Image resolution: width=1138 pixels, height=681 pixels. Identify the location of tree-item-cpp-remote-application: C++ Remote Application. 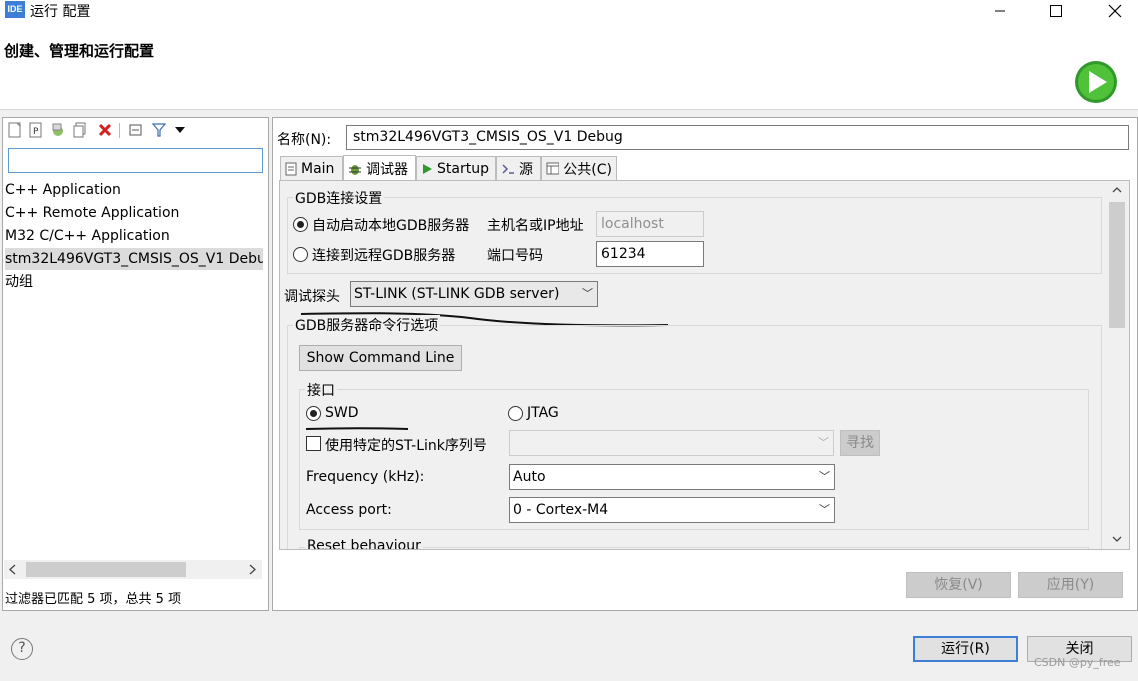
(134, 213).